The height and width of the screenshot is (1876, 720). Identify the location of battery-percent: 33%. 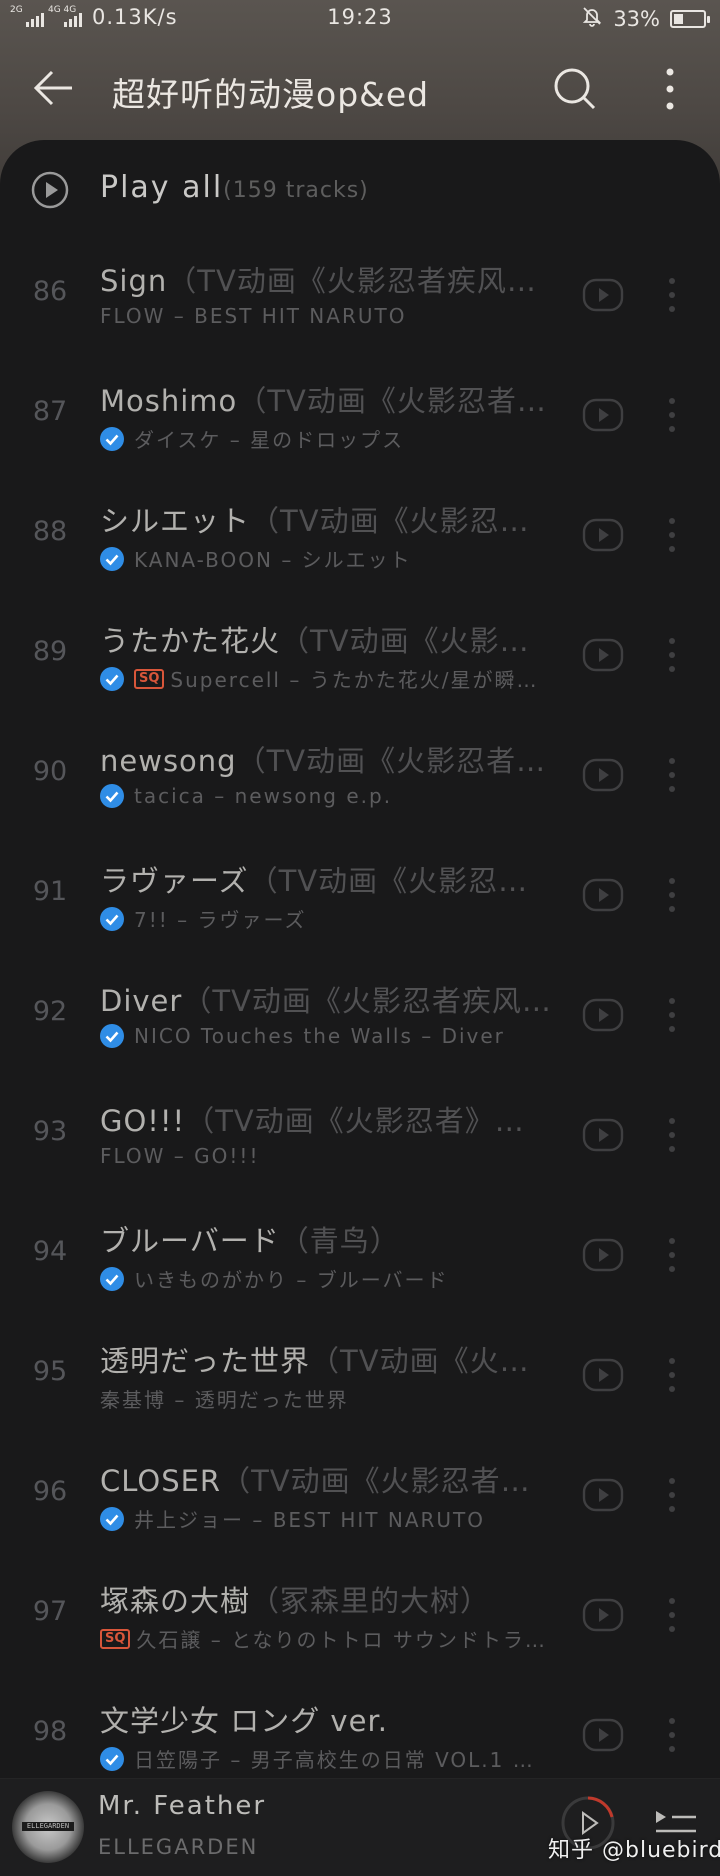
(636, 18).